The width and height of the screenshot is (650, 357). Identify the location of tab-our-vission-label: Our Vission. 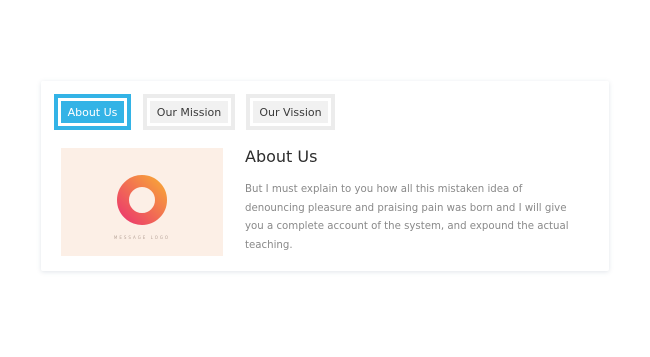
(290, 112).